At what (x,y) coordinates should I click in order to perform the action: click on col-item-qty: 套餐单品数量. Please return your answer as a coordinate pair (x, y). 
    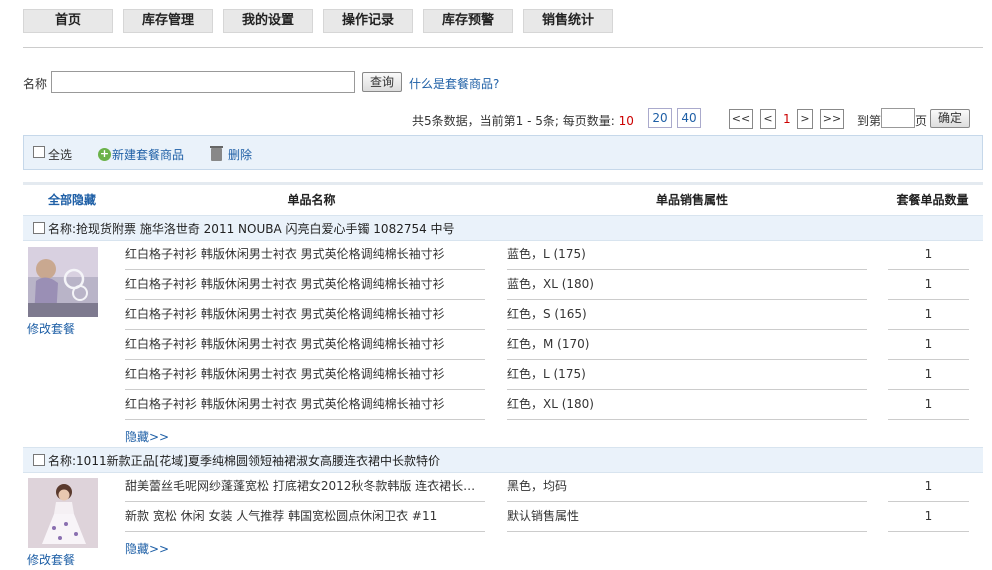
    Looking at the image, I should click on (932, 197).